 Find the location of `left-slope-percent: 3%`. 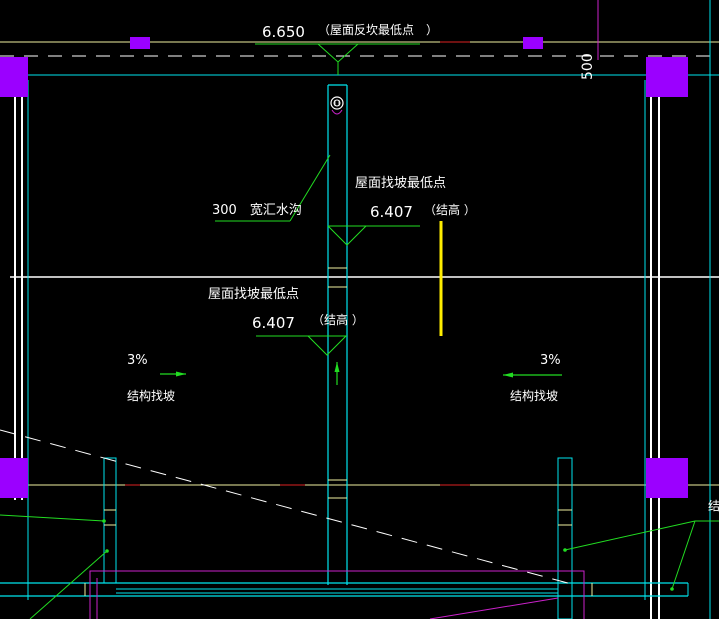

left-slope-percent: 3% is located at coordinates (137, 360).